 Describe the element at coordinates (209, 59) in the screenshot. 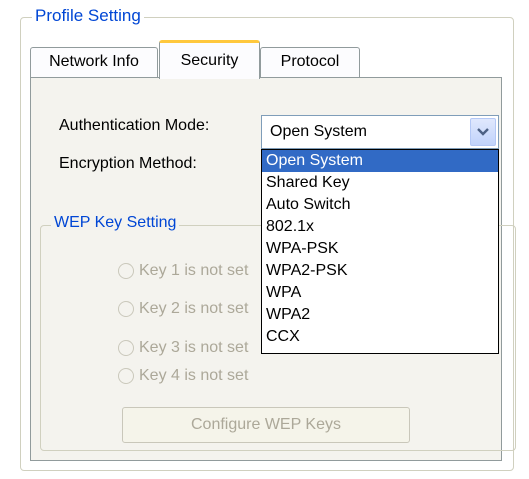

I see `tab-security: Security` at that location.